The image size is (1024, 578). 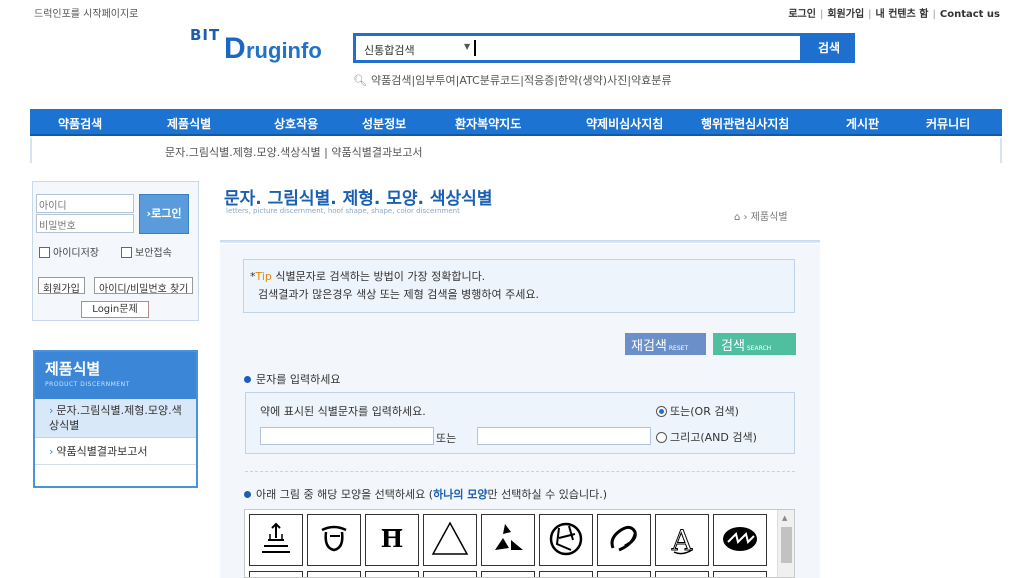 What do you see at coordinates (802, 14) in the screenshot?
I see `util-login-link: 로그인` at bounding box center [802, 14].